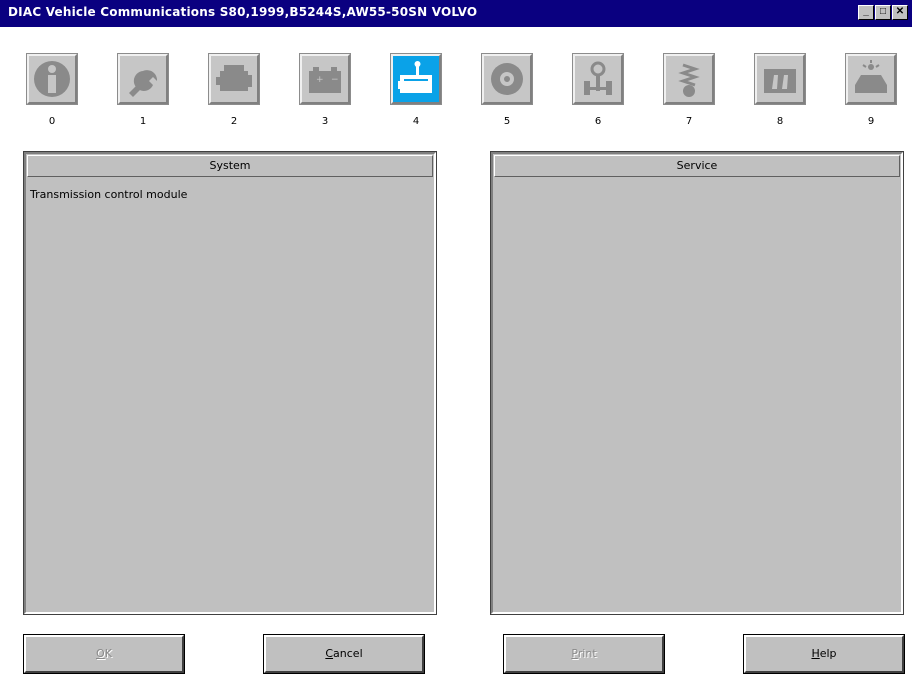 This screenshot has width=912, height=687. What do you see at coordinates (52, 121) in the screenshot?
I see `toolbar-number-0: 0` at bounding box center [52, 121].